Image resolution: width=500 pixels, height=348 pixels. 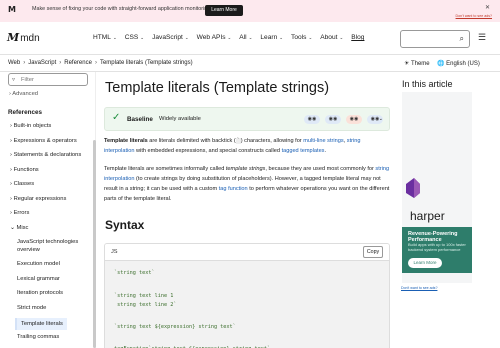 What do you see at coordinates (175, 327) in the screenshot?
I see `code-line: `string text ${expression} string text`` at bounding box center [175, 327].